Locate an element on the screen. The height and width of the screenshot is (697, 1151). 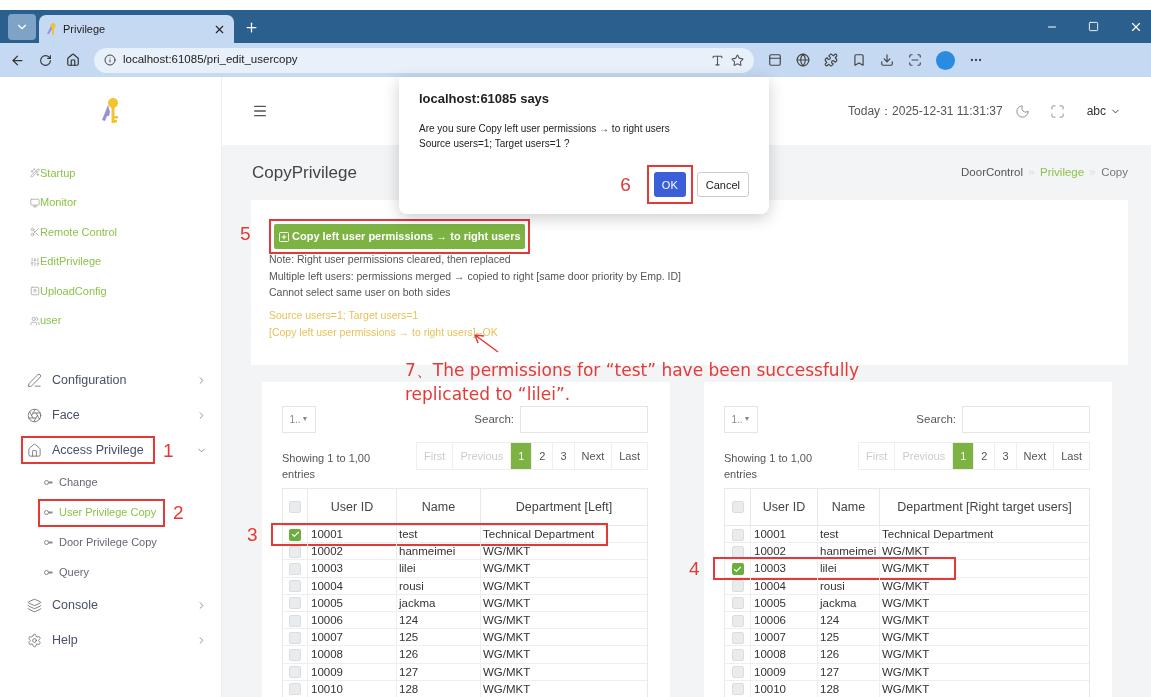
panel-icon is located at coordinates (775, 60).